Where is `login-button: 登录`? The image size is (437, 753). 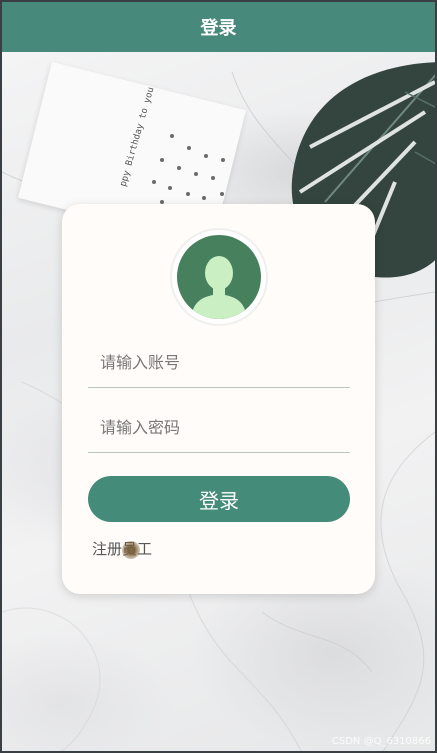
login-button: 登录 is located at coordinates (219, 499).